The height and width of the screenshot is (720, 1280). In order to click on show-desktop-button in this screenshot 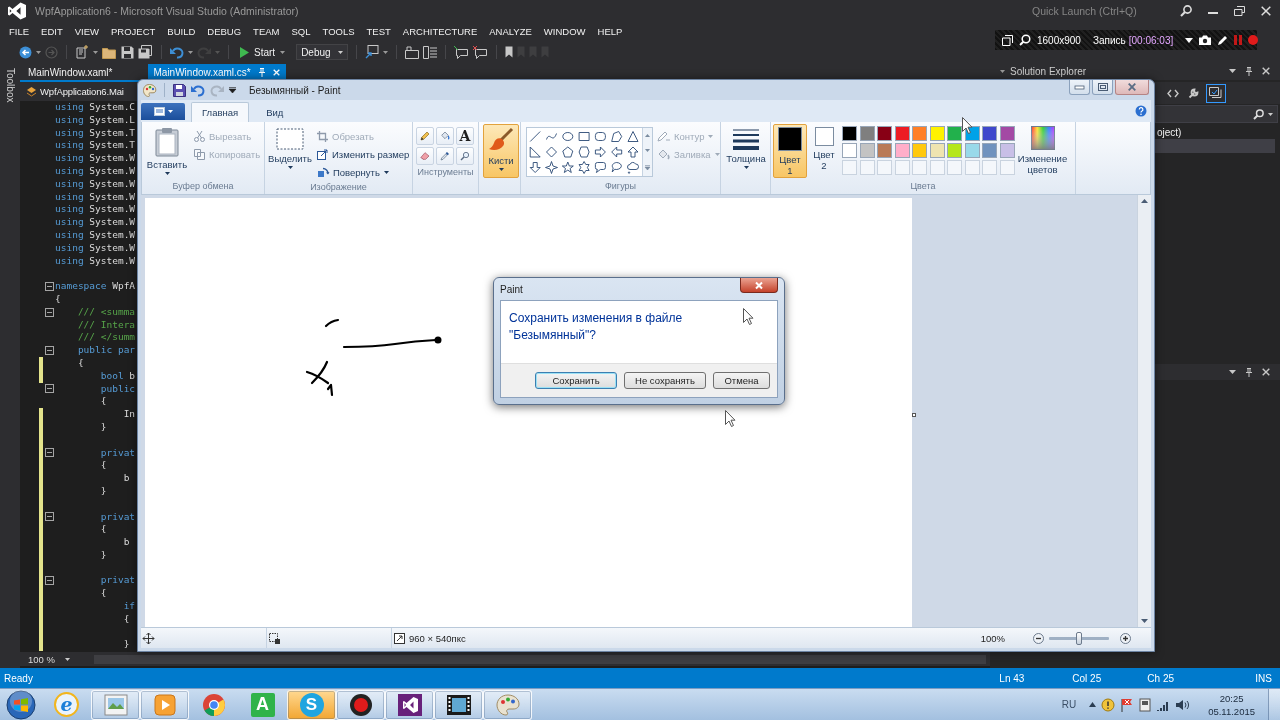, I will do `click(1274, 704)`.